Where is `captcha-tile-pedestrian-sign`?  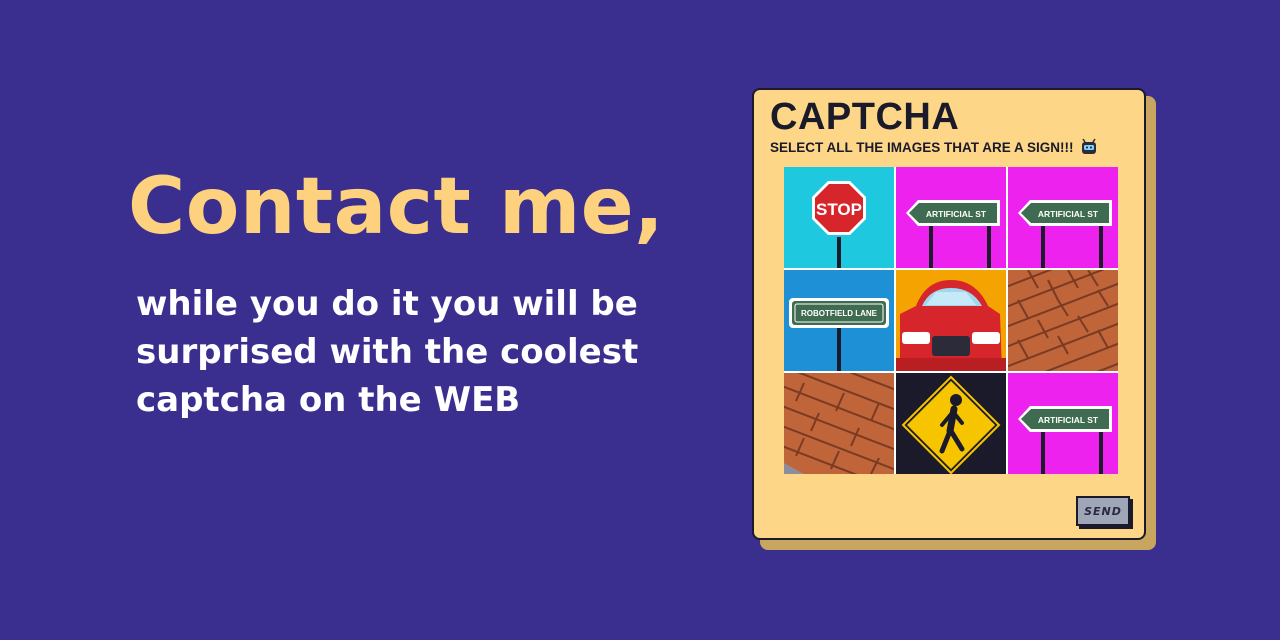 captcha-tile-pedestrian-sign is located at coordinates (951, 423).